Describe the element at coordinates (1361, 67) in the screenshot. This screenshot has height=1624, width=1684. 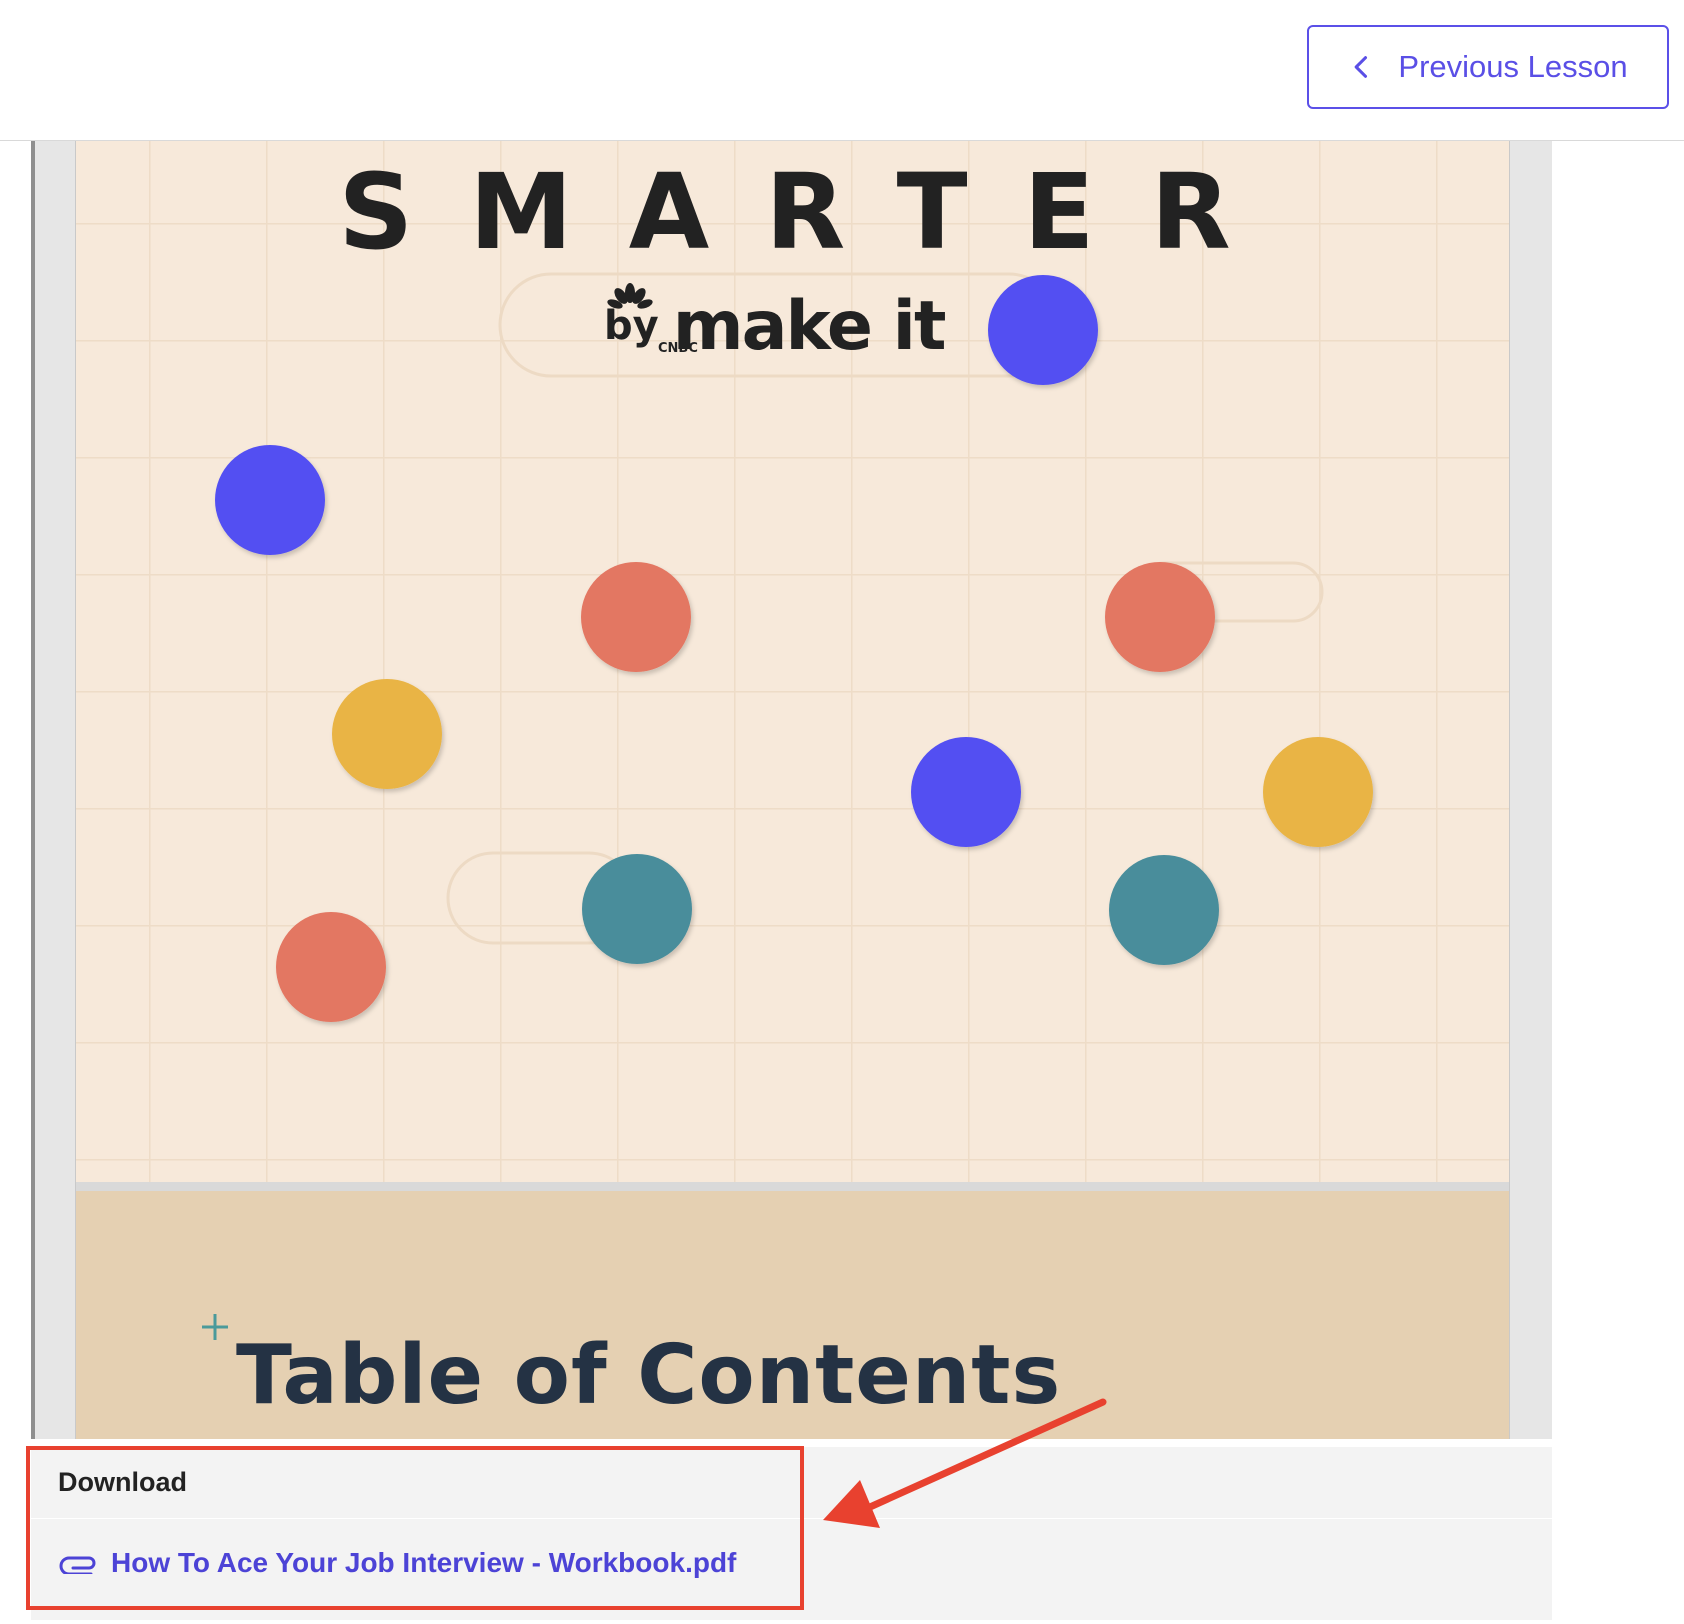
I see `chevron-left-icon` at that location.